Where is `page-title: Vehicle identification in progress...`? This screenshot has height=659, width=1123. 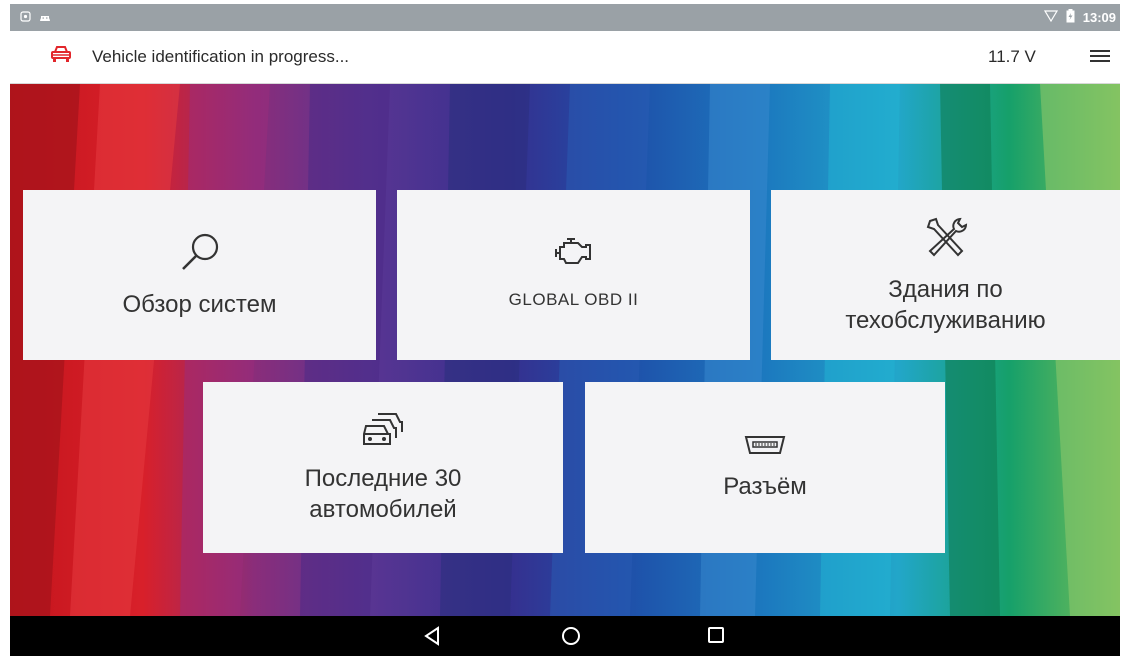 page-title: Vehicle identification in progress... is located at coordinates (221, 56).